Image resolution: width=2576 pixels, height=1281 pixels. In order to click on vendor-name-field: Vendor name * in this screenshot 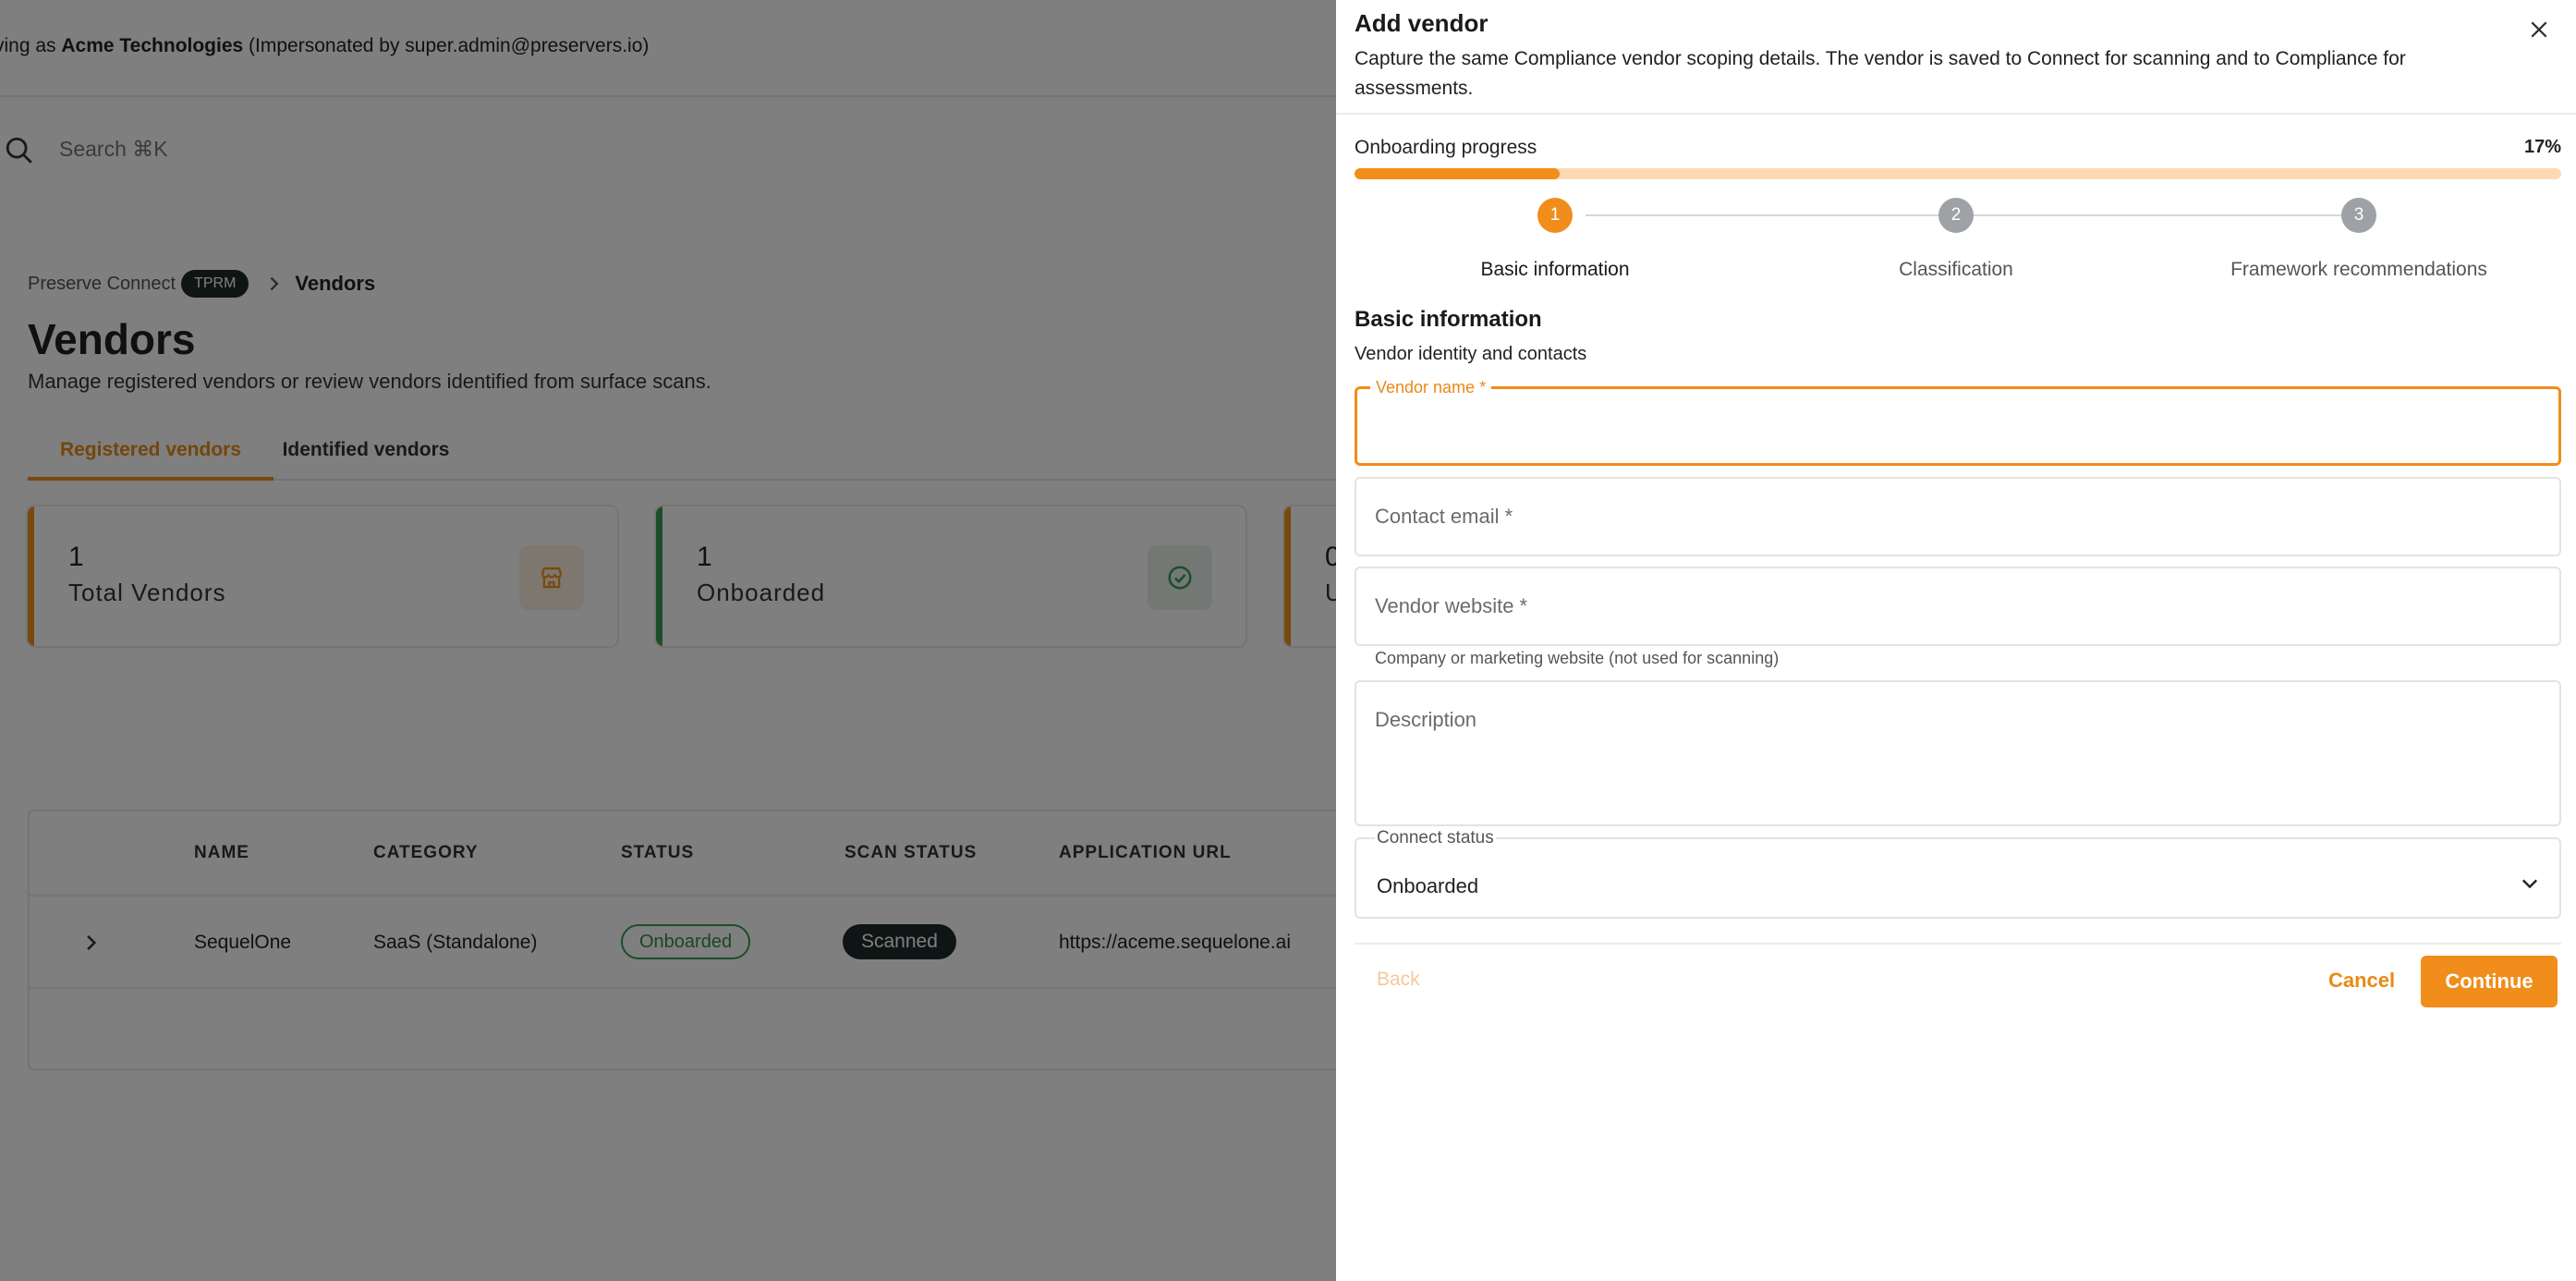, I will do `click(1958, 422)`.